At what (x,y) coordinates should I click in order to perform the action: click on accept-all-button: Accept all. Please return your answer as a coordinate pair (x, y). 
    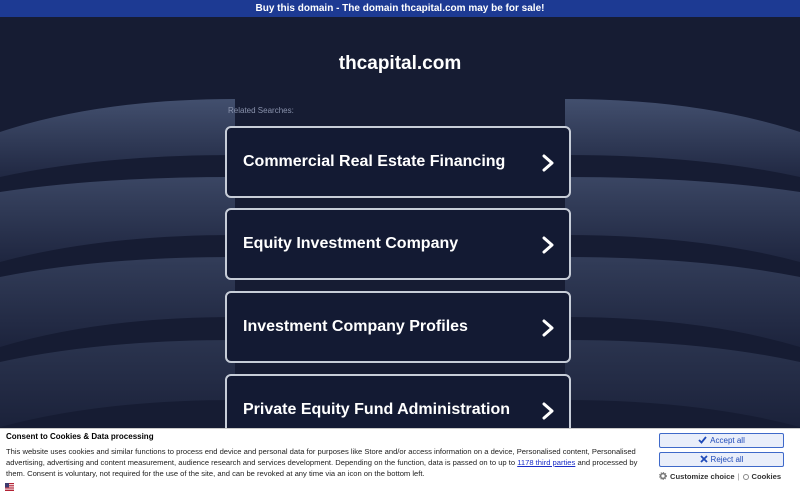
    Looking at the image, I should click on (721, 440).